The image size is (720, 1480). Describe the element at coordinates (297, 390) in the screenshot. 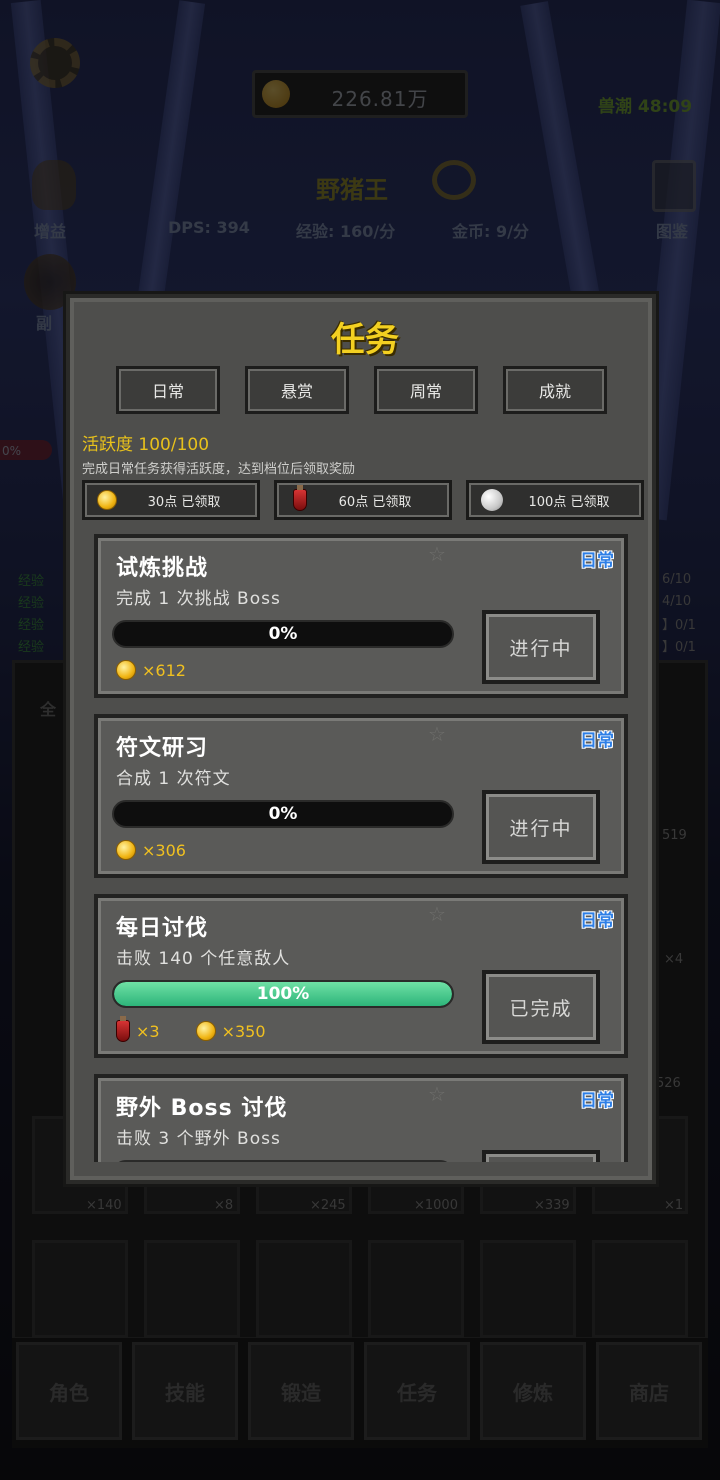

I see `tab-bounty: 悬赏` at that location.